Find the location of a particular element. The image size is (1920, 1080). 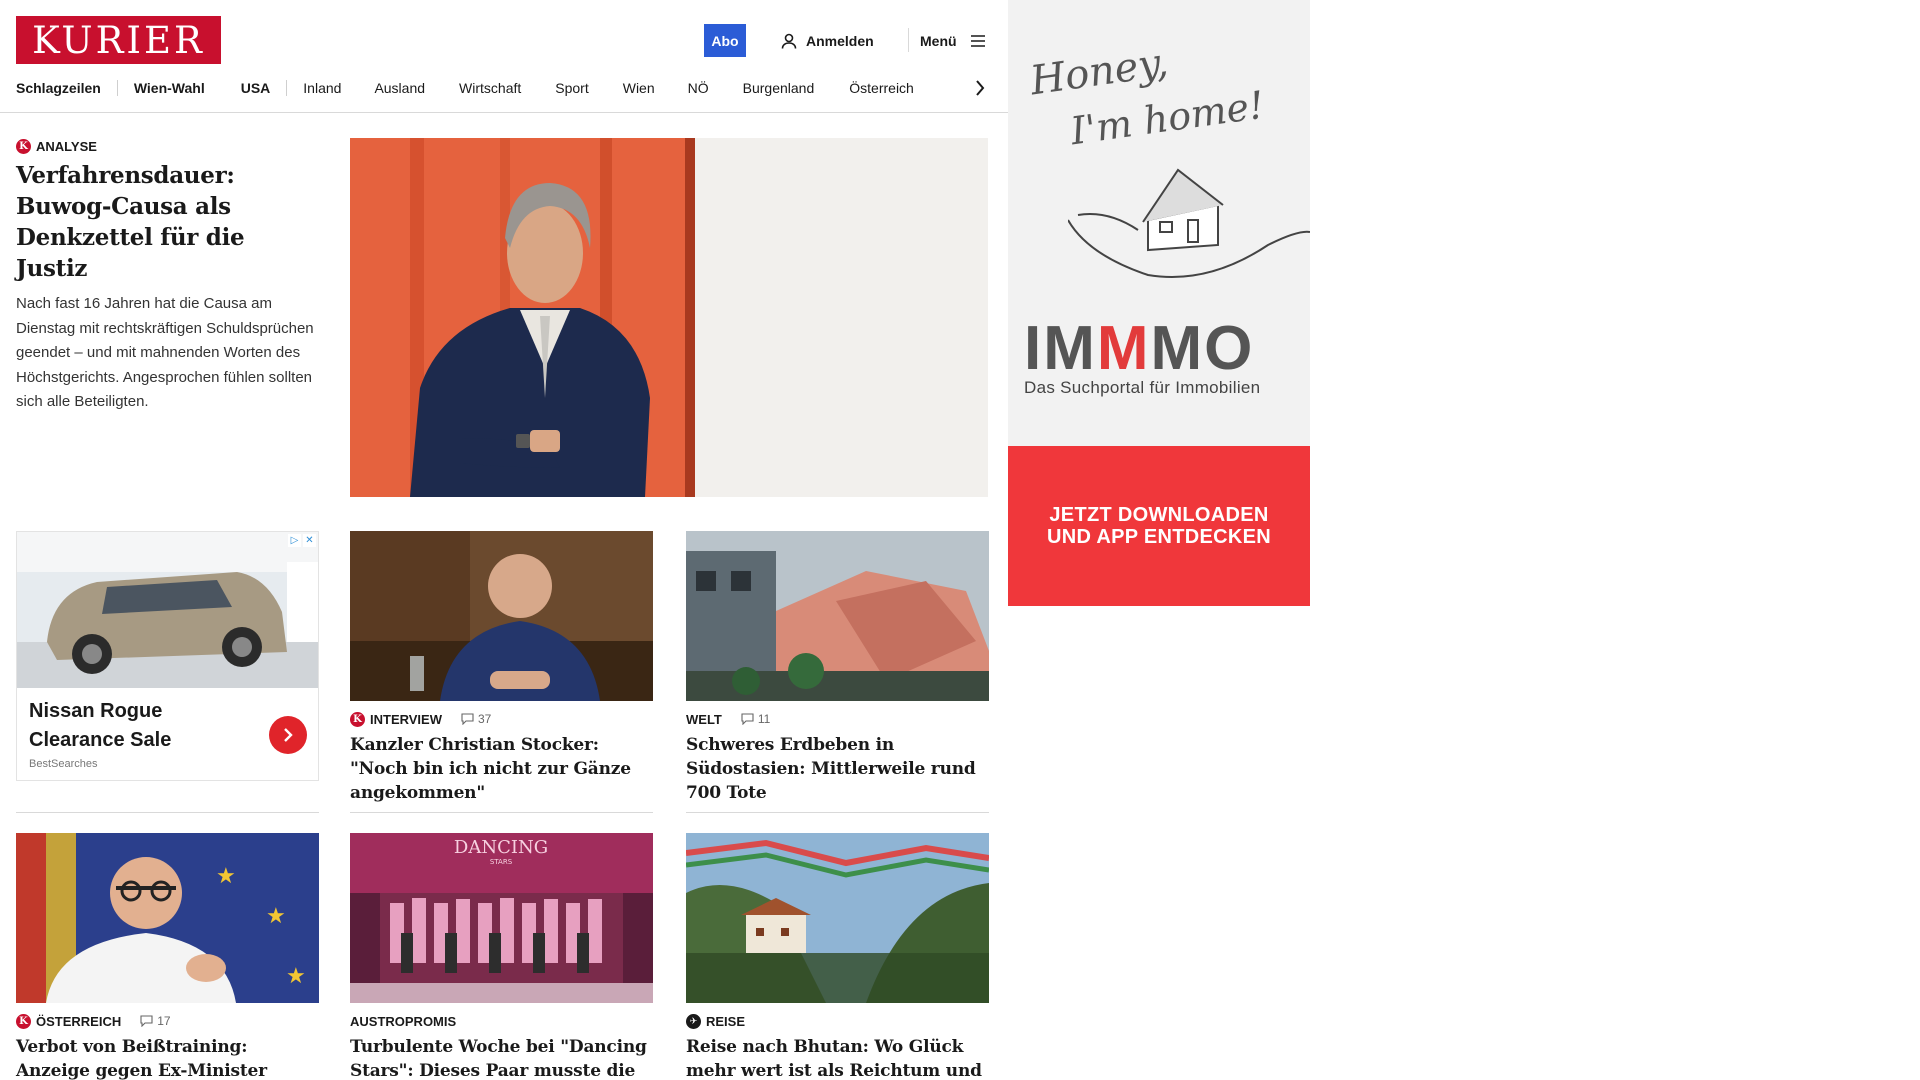

nav-item-usa: USA is located at coordinates (256, 88).